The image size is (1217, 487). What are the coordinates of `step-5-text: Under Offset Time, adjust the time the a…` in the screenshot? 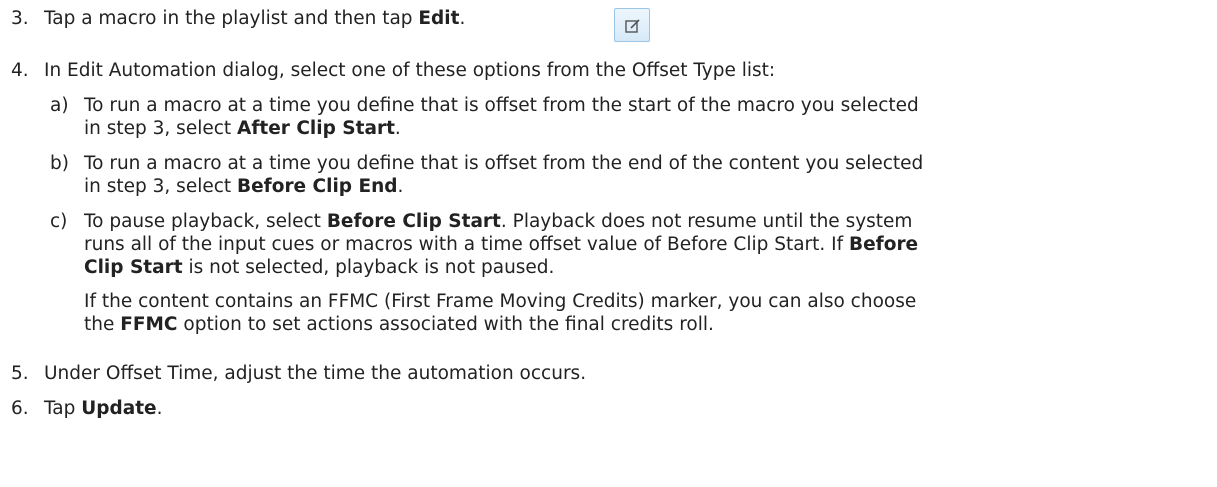 It's located at (315, 373).